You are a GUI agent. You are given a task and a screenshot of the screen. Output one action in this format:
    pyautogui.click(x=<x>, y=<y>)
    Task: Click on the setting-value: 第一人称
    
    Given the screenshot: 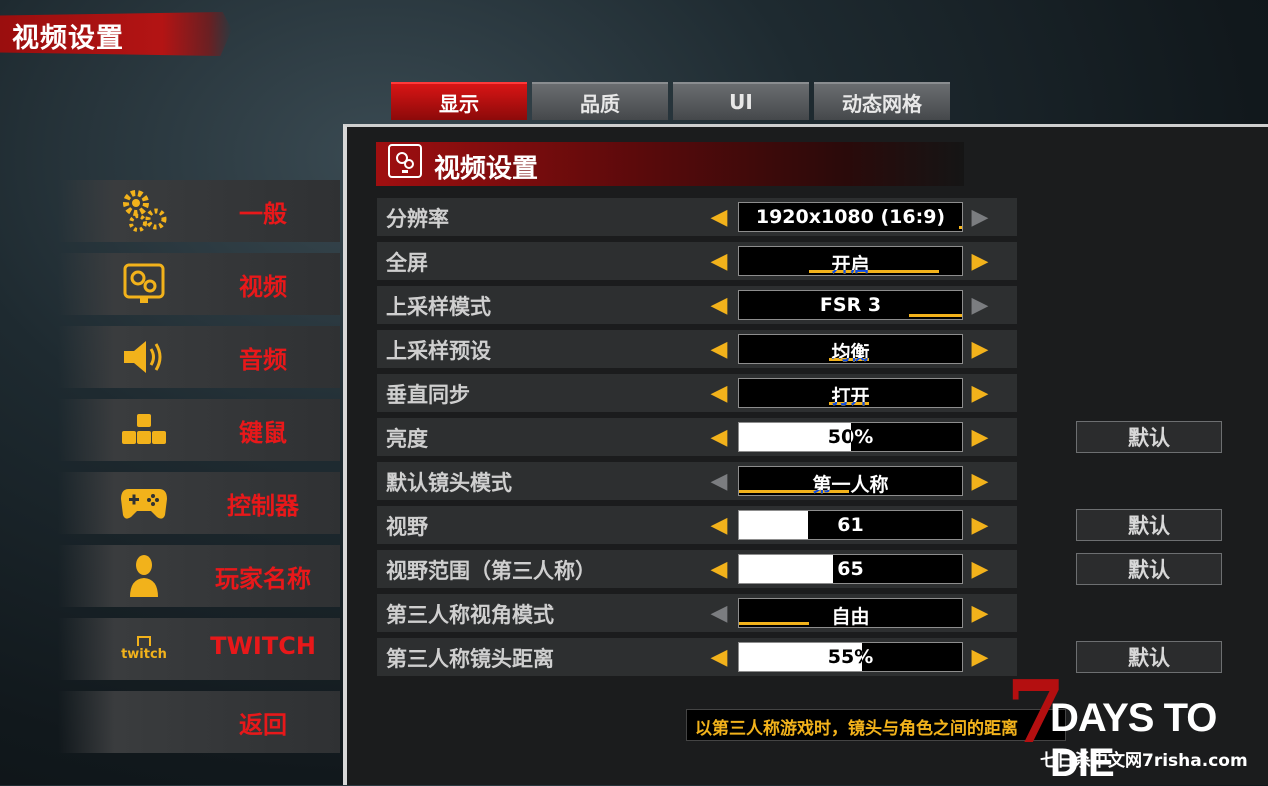 What is the action you would take?
    pyautogui.click(x=850, y=485)
    